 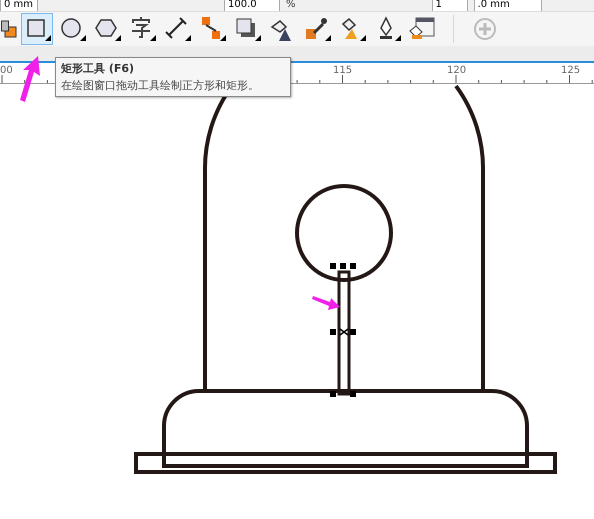 What do you see at coordinates (450, 6) in the screenshot?
I see `outline-count-field: 1` at bounding box center [450, 6].